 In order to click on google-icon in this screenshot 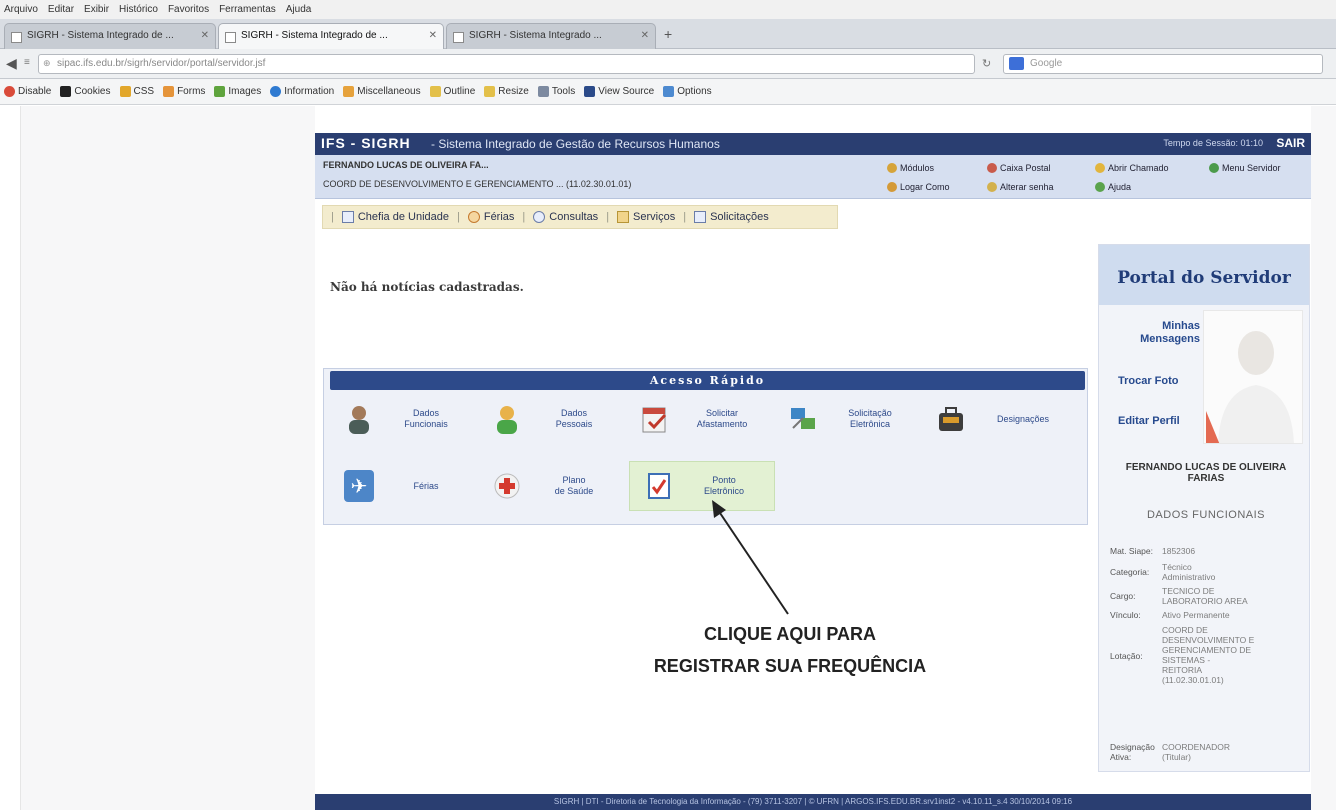, I will do `click(1016, 63)`.